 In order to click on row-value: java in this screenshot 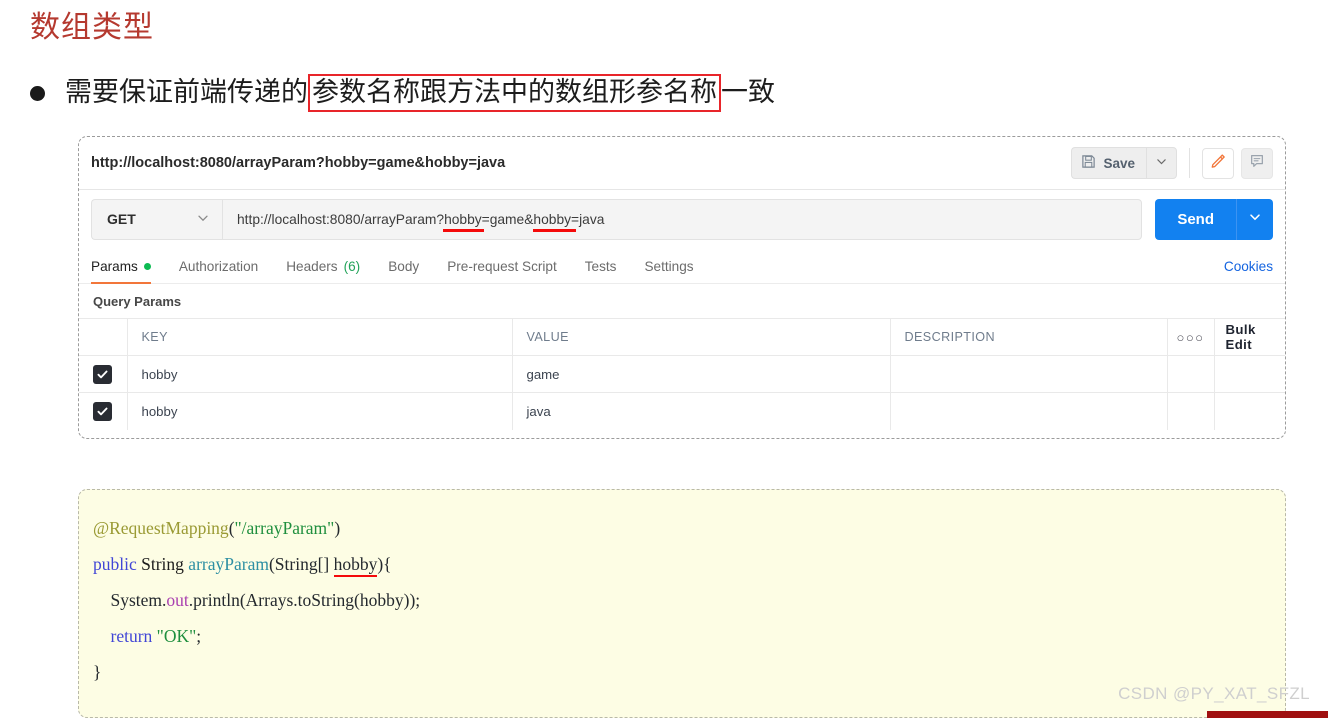, I will do `click(701, 411)`.